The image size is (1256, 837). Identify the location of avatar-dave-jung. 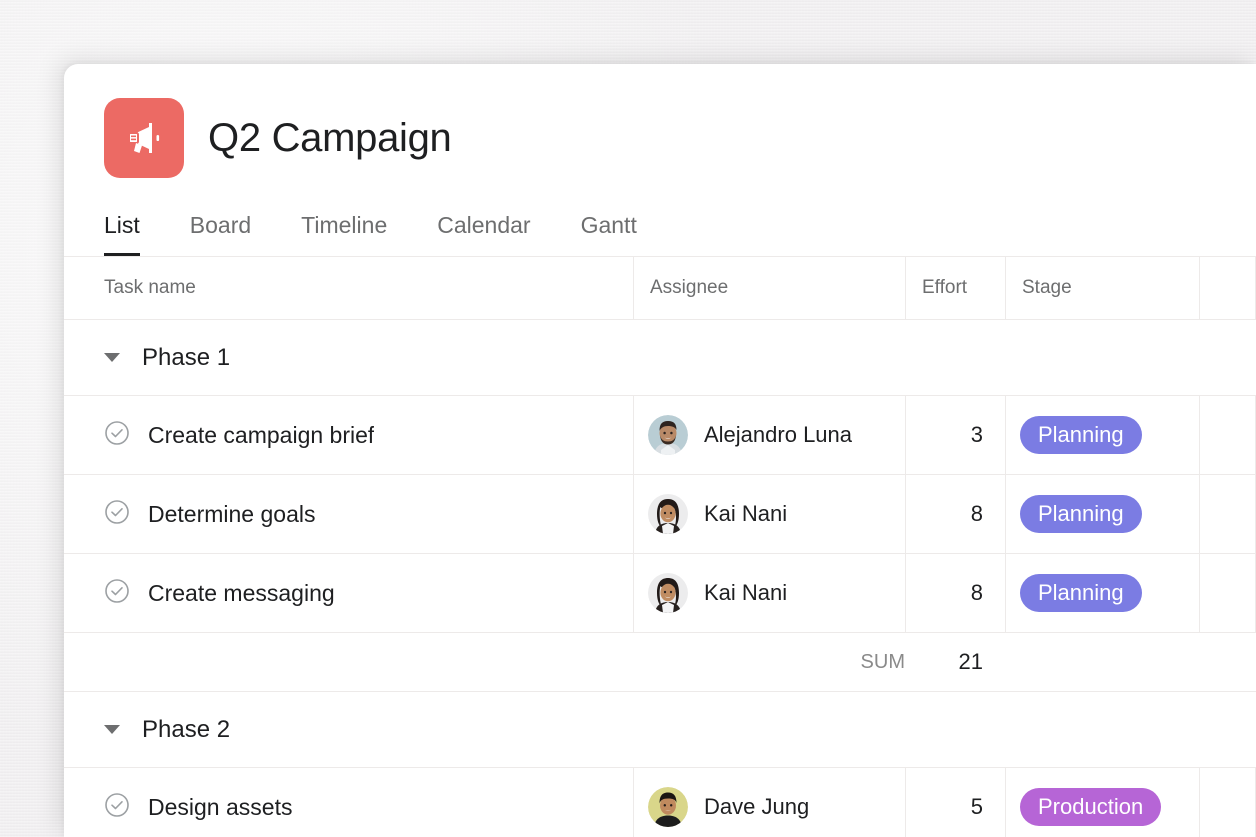
(668, 807).